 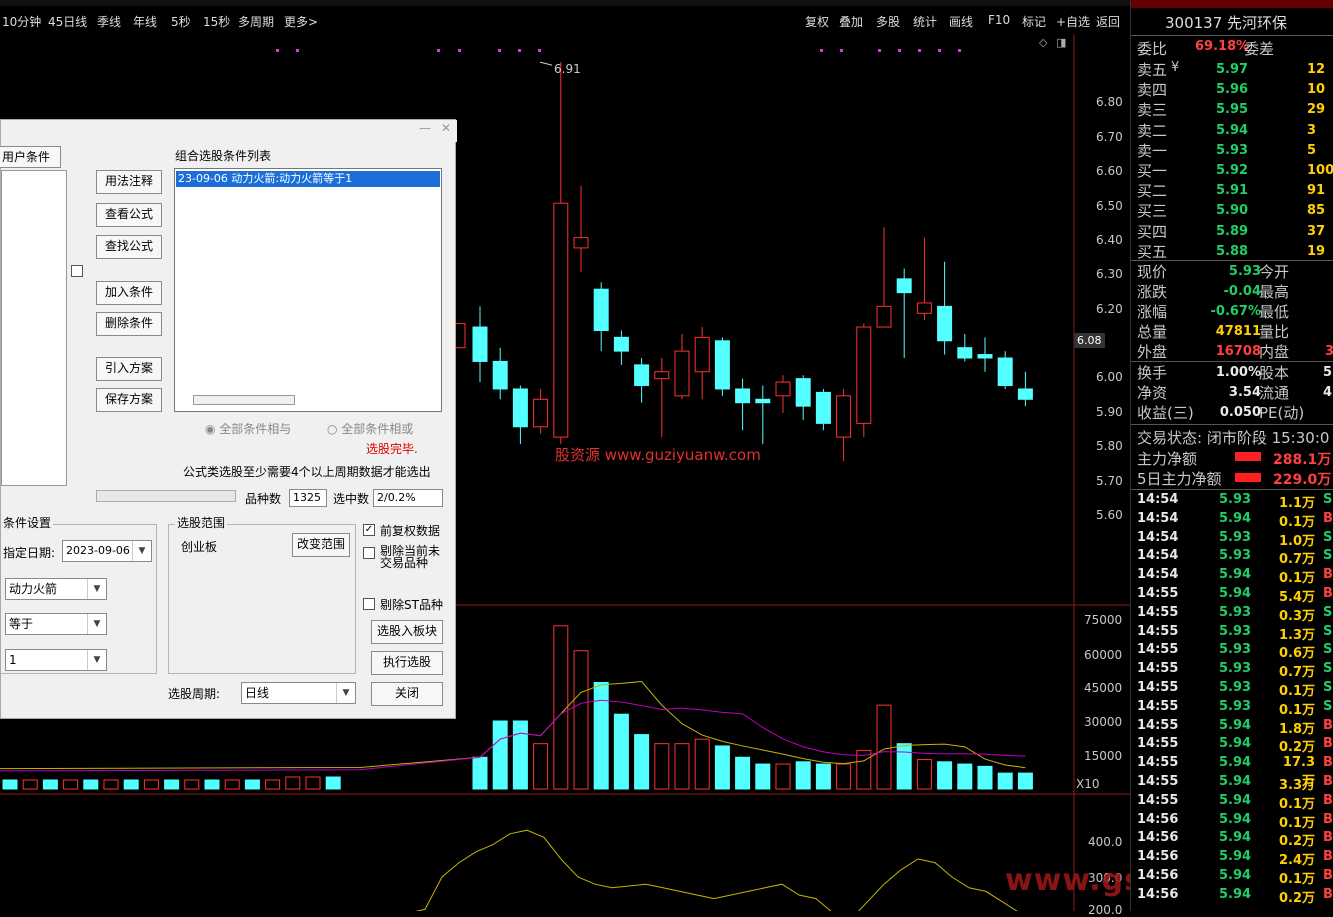 What do you see at coordinates (308, 179) in the screenshot?
I see `list-item: 23-09-06 动力火箭:动力火箭等于1` at bounding box center [308, 179].